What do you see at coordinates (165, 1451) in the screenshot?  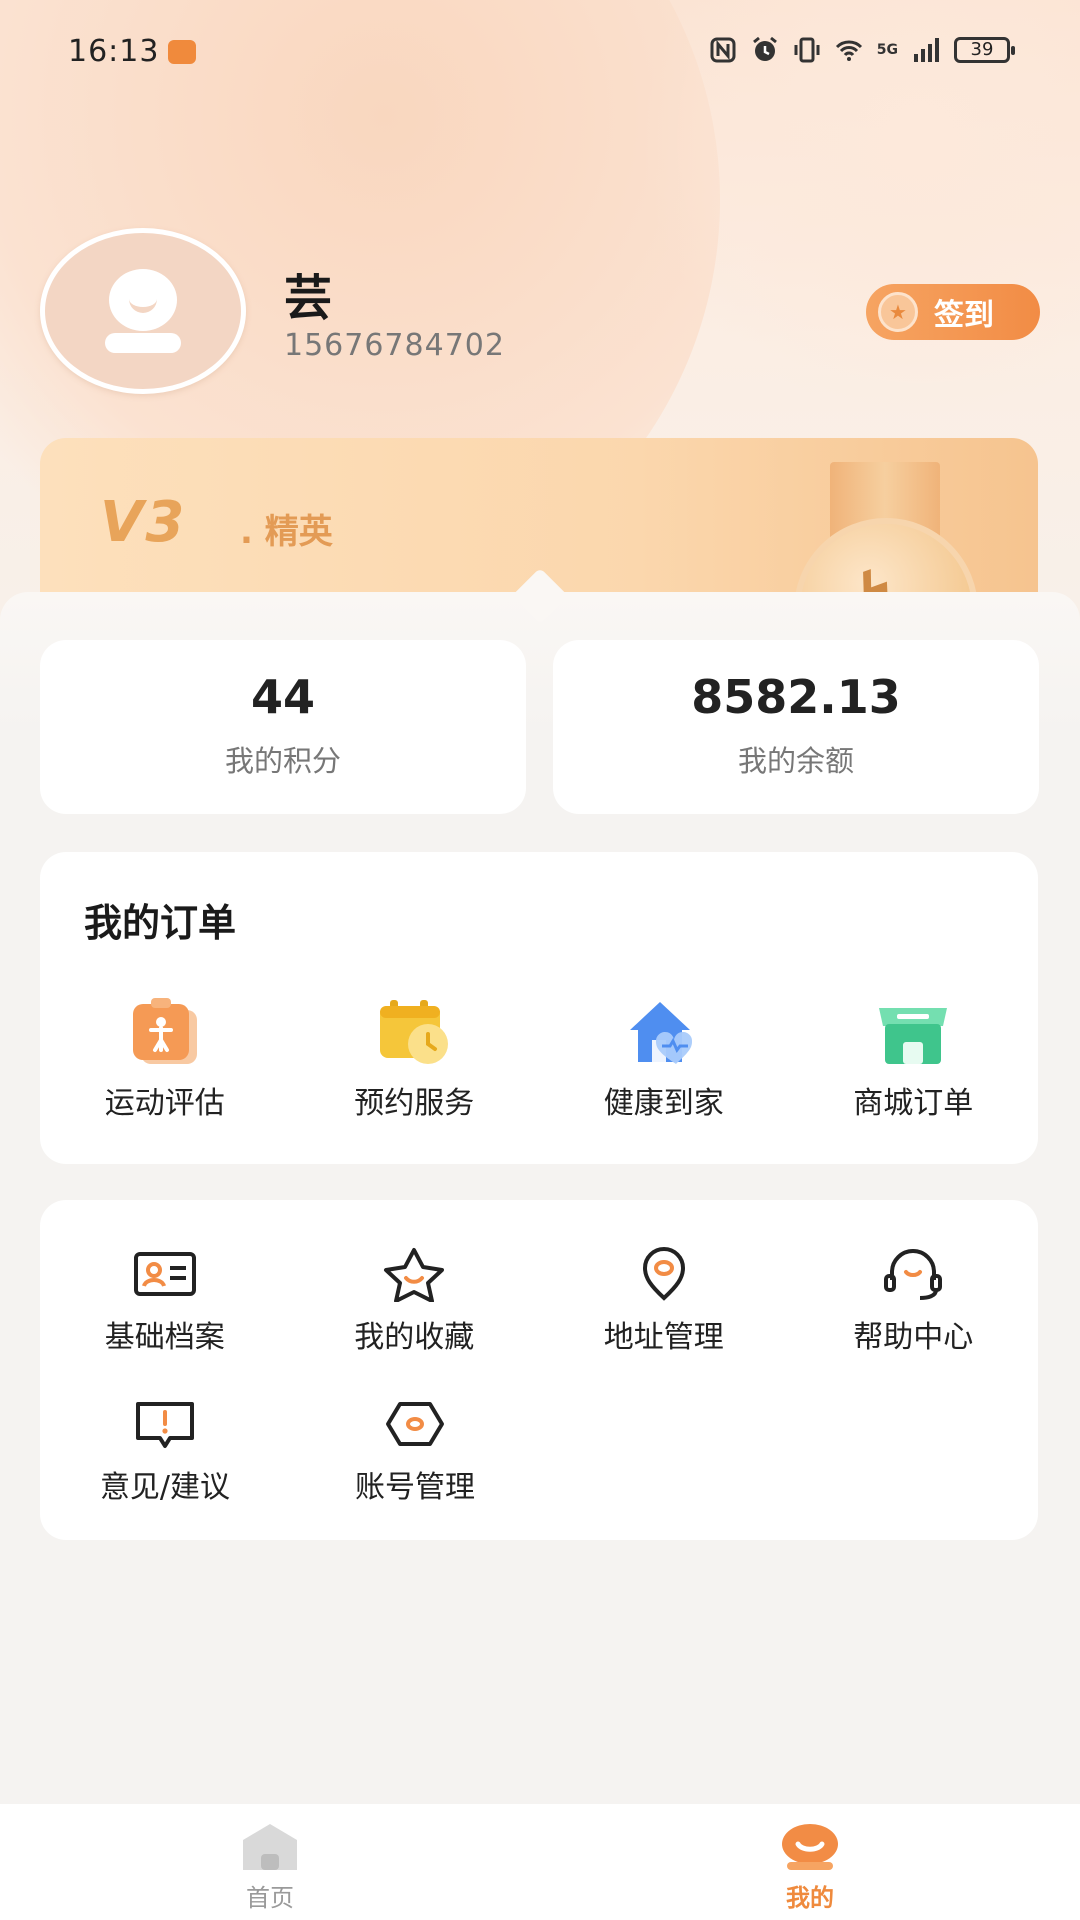 I see `tool-item-feedback: 意见/建议` at bounding box center [165, 1451].